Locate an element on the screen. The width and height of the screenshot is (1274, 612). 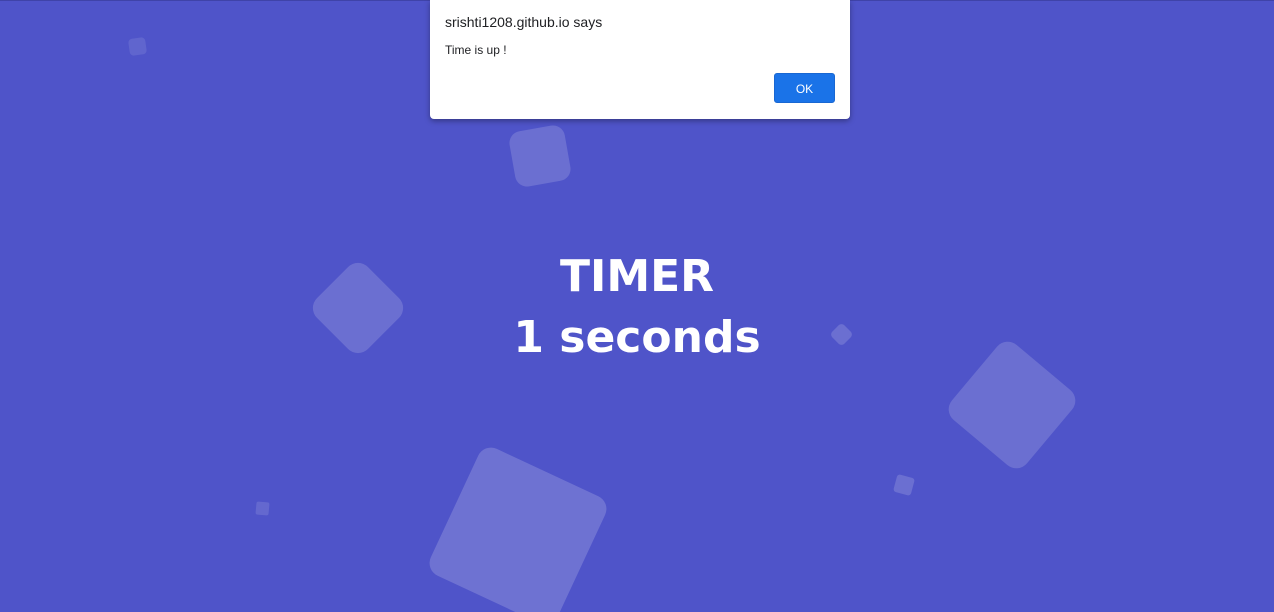
timer-title: TIMER is located at coordinates (637, 276).